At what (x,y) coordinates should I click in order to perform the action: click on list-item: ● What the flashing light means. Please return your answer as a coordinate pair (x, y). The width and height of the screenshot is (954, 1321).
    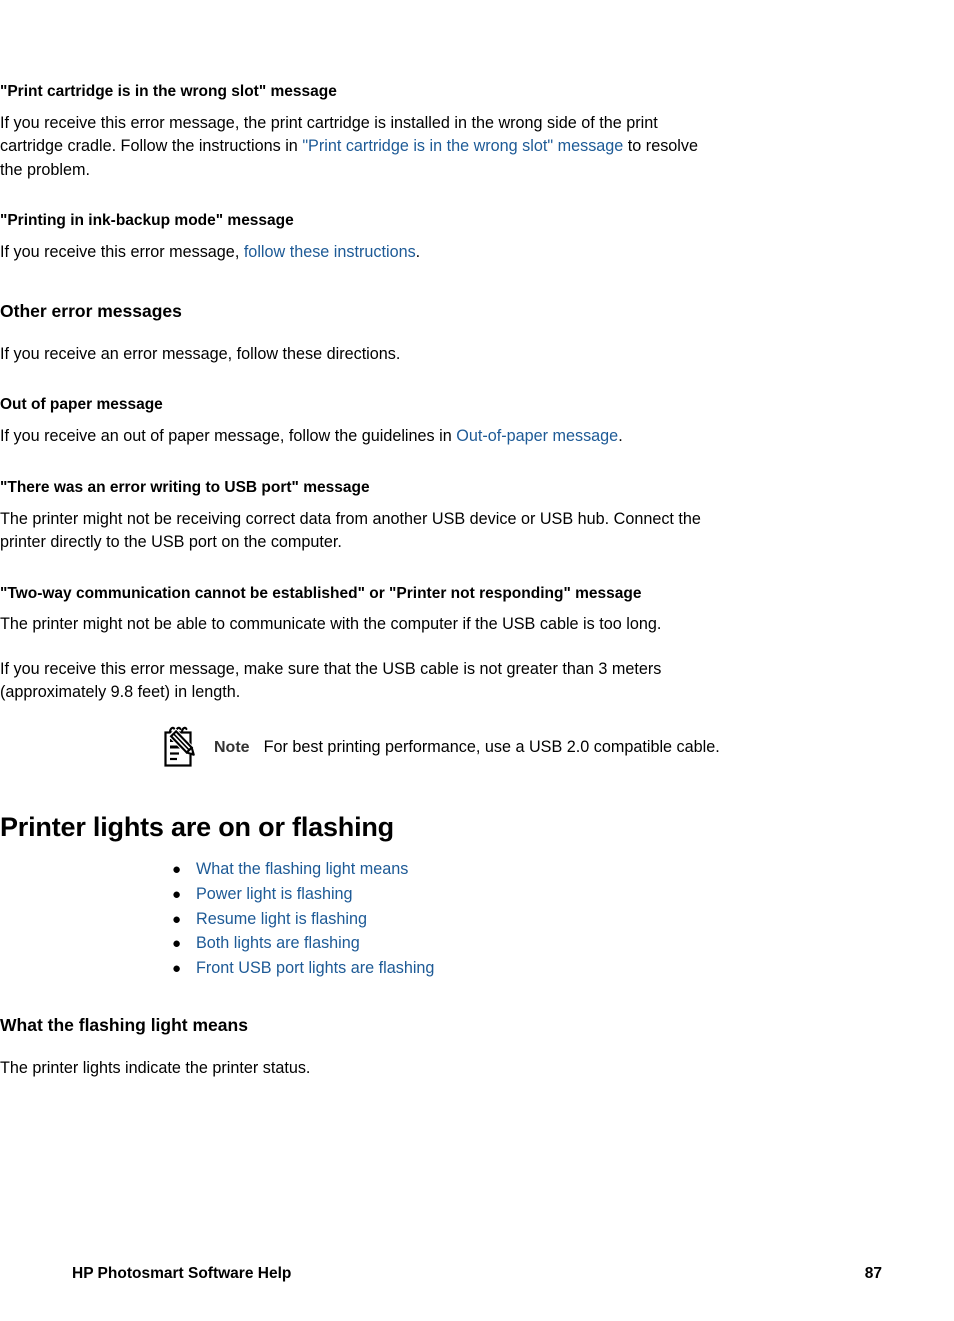
    Looking at the image, I should click on (563, 869).